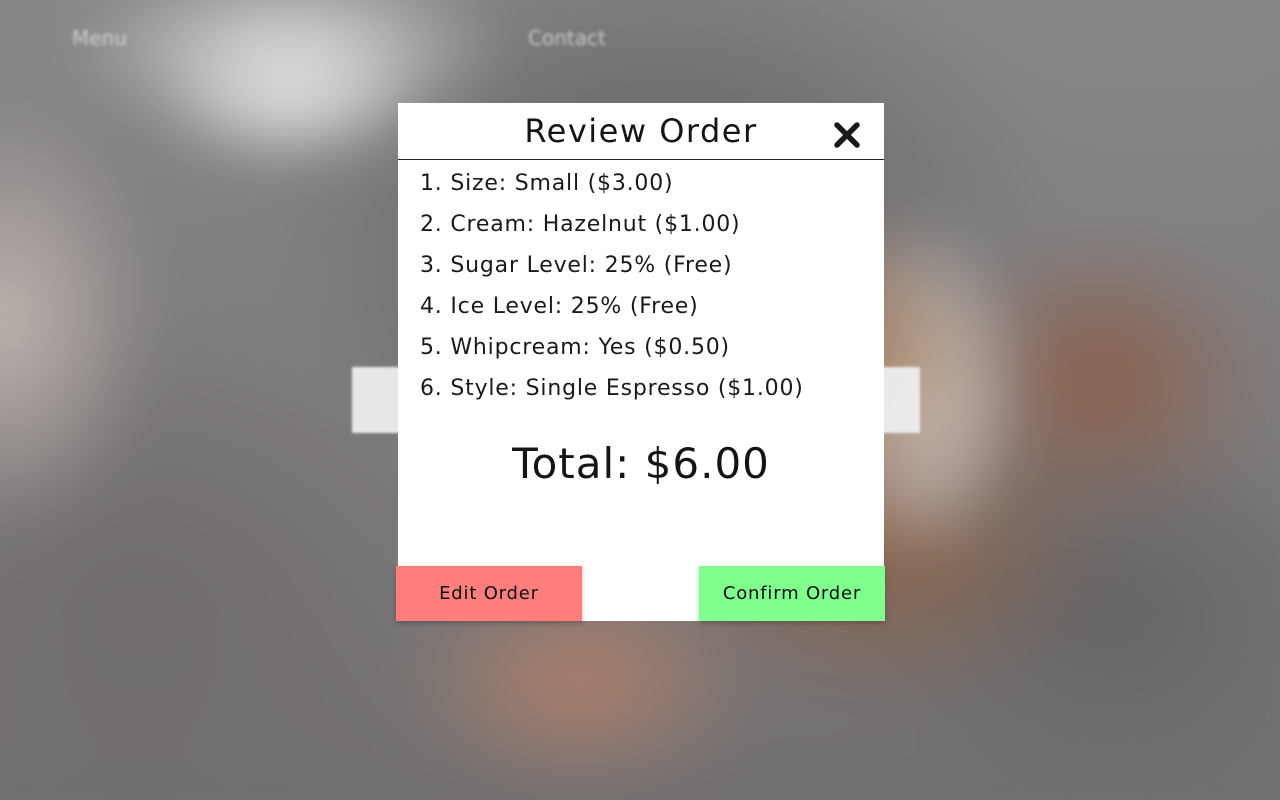  Describe the element at coordinates (612, 388) in the screenshot. I see `order-item: 6. Style: Single Espresso ($1.00)` at that location.